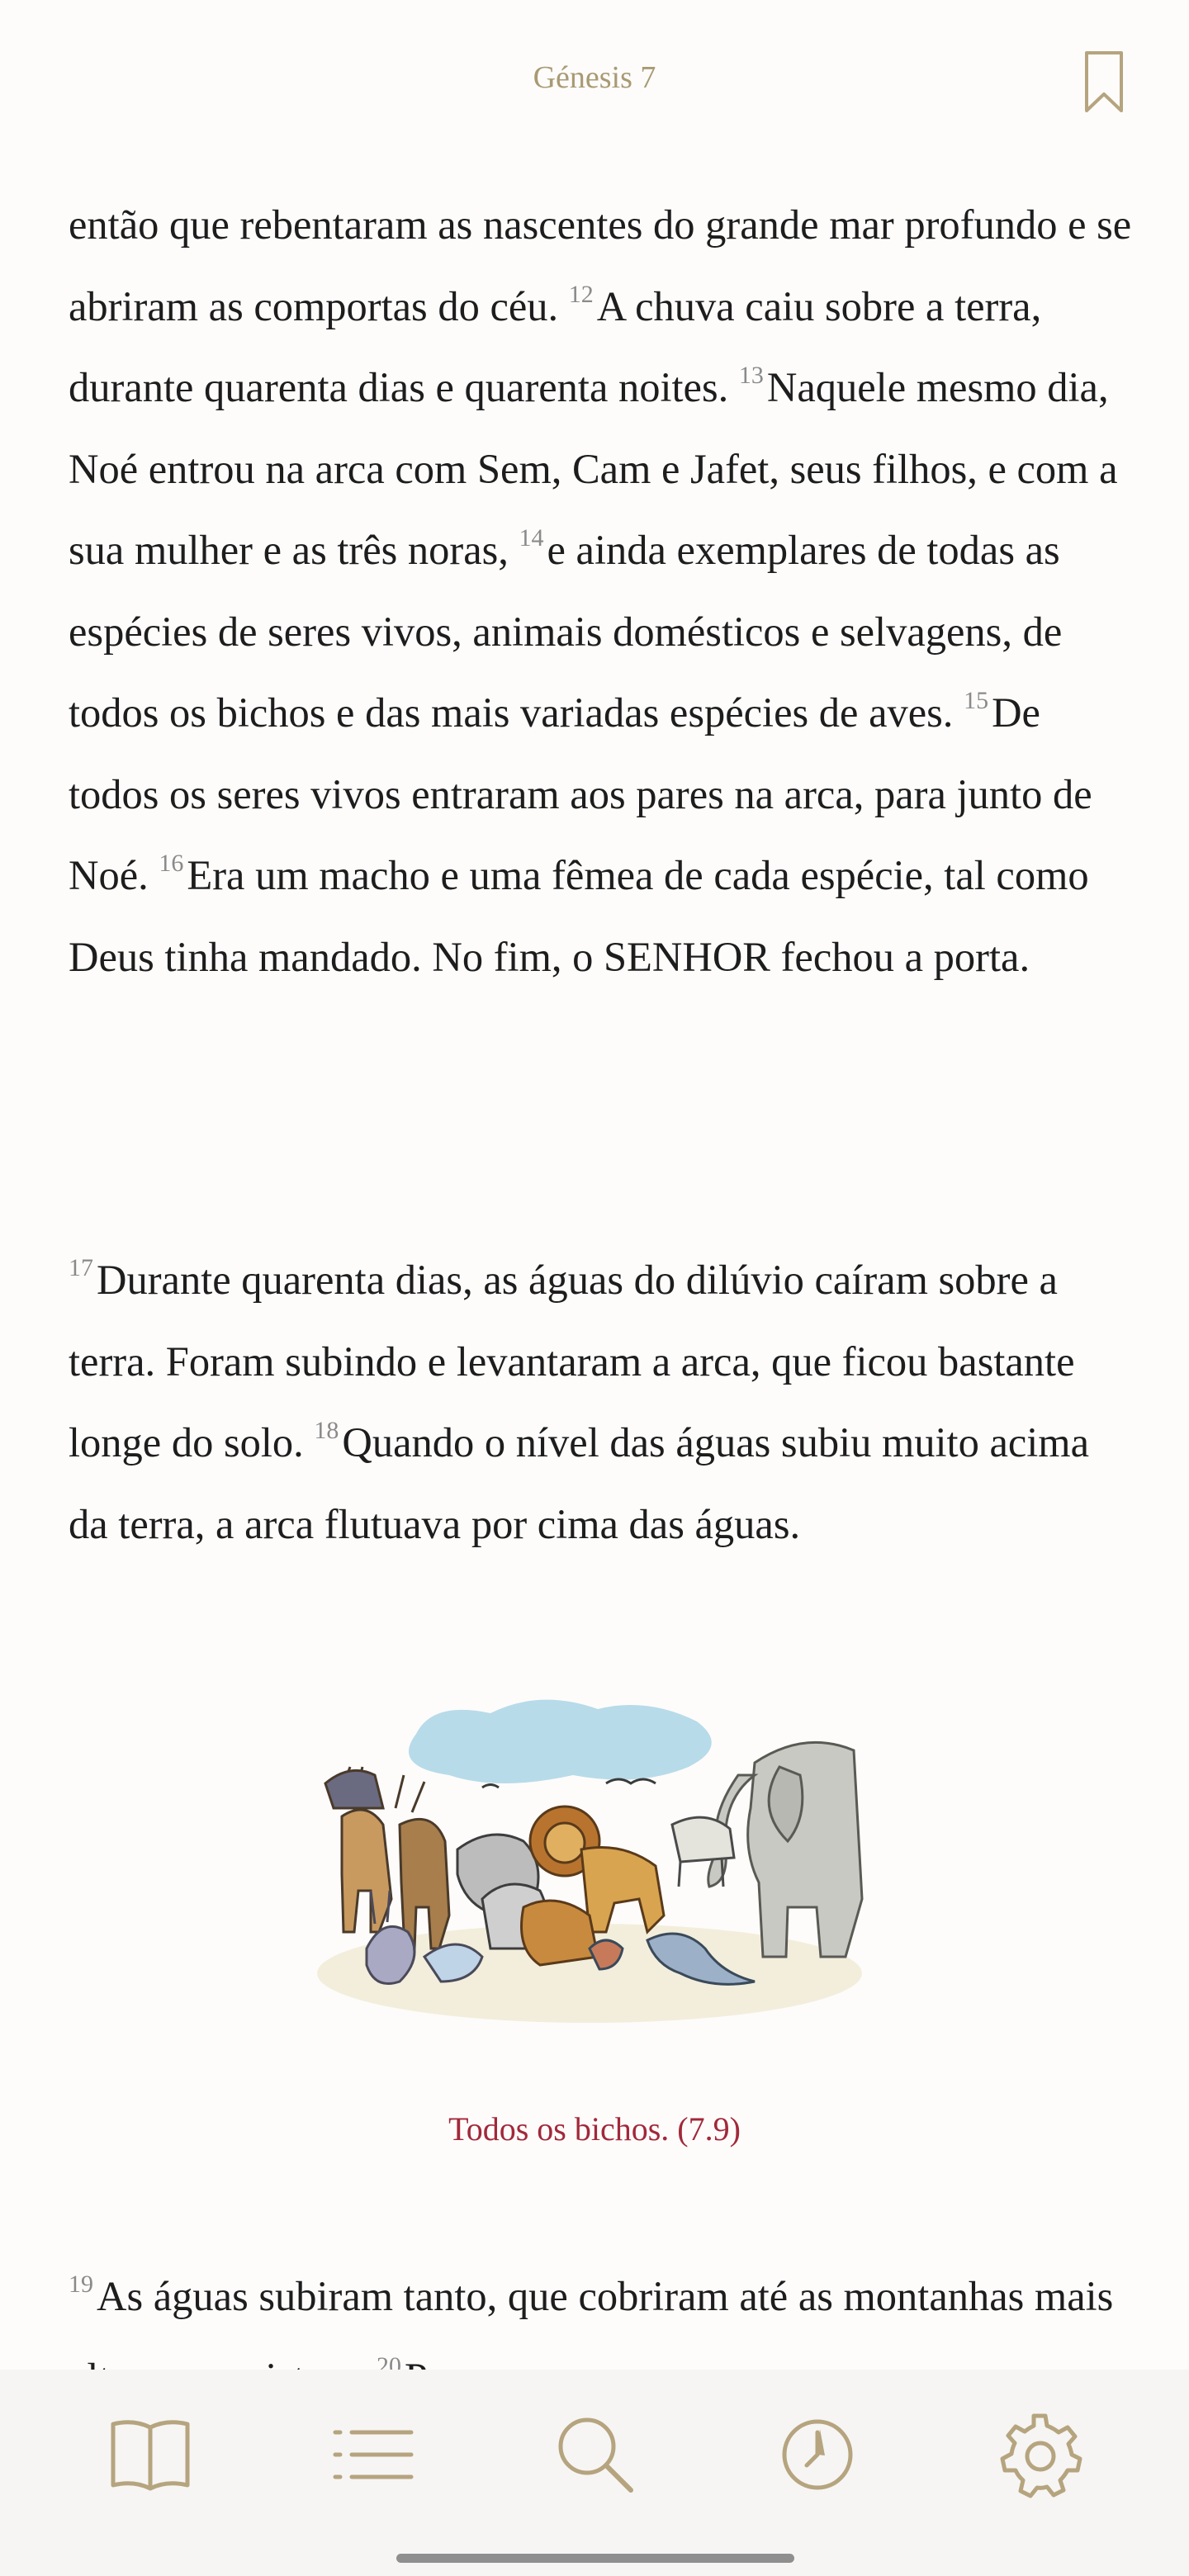 The height and width of the screenshot is (2576, 1189). I want to click on tab-history, so click(817, 2454).